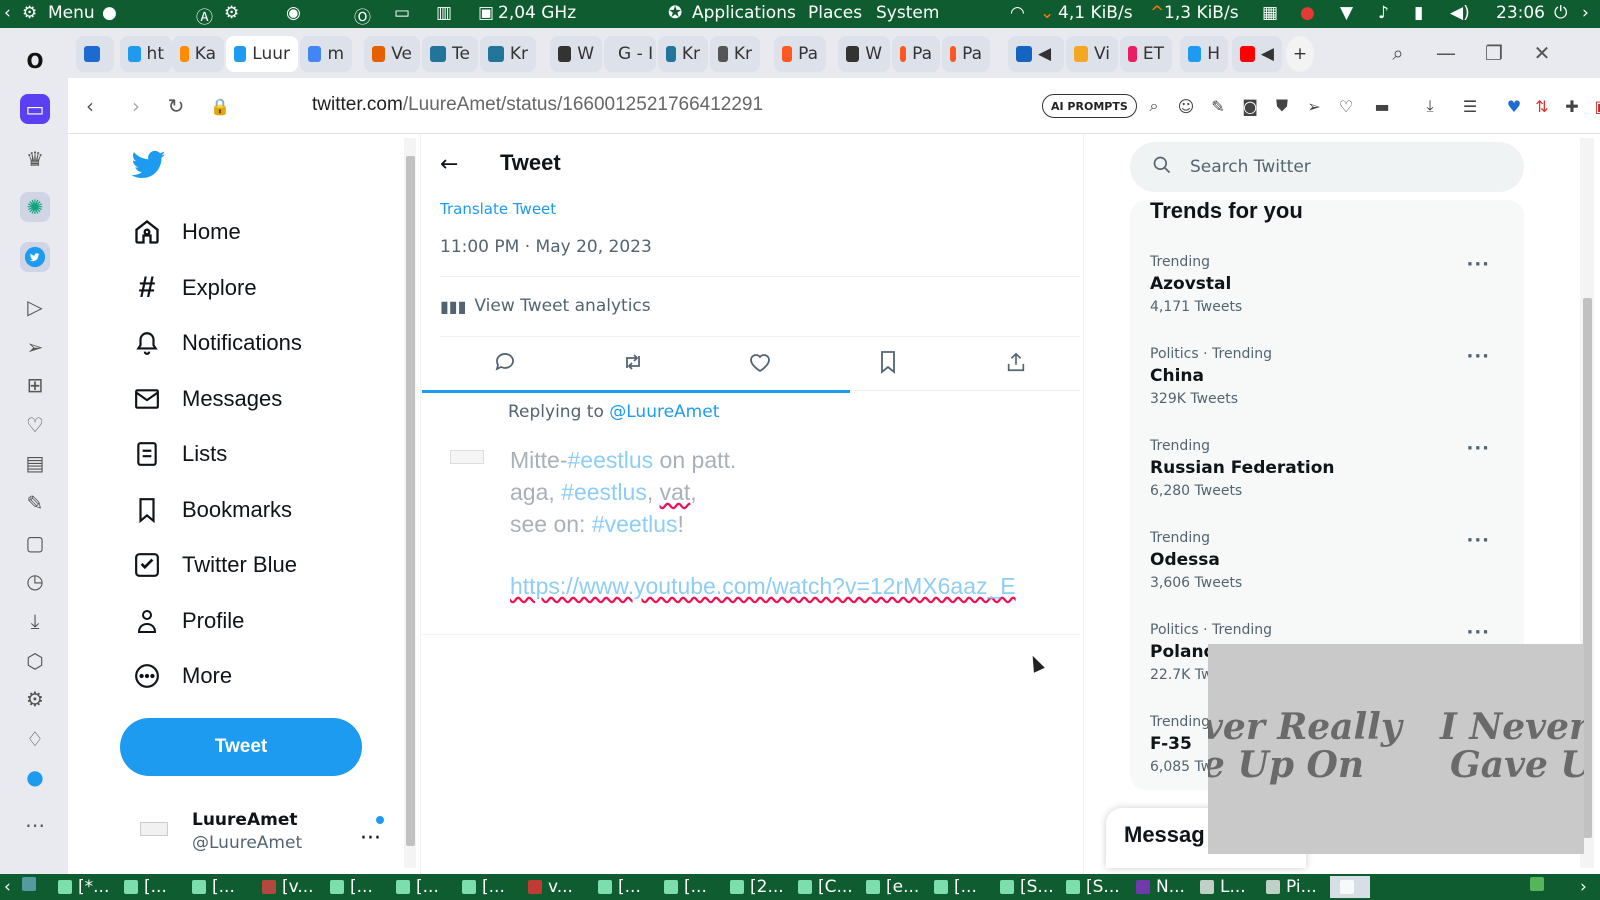 The height and width of the screenshot is (900, 1600). What do you see at coordinates (1314, 106) in the screenshot?
I see `send-toolbar-icon: ➢` at bounding box center [1314, 106].